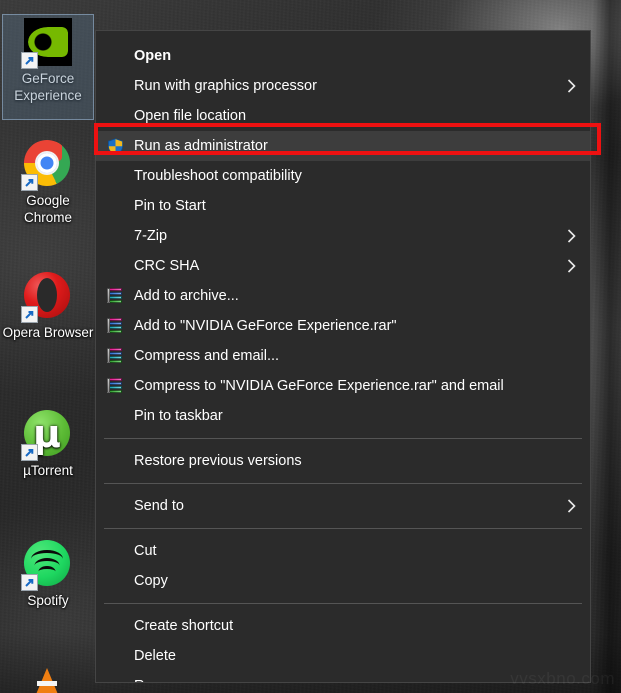 The width and height of the screenshot is (621, 693). Describe the element at coordinates (48, 470) in the screenshot. I see `desktop-icon-label: µTorrent` at that location.